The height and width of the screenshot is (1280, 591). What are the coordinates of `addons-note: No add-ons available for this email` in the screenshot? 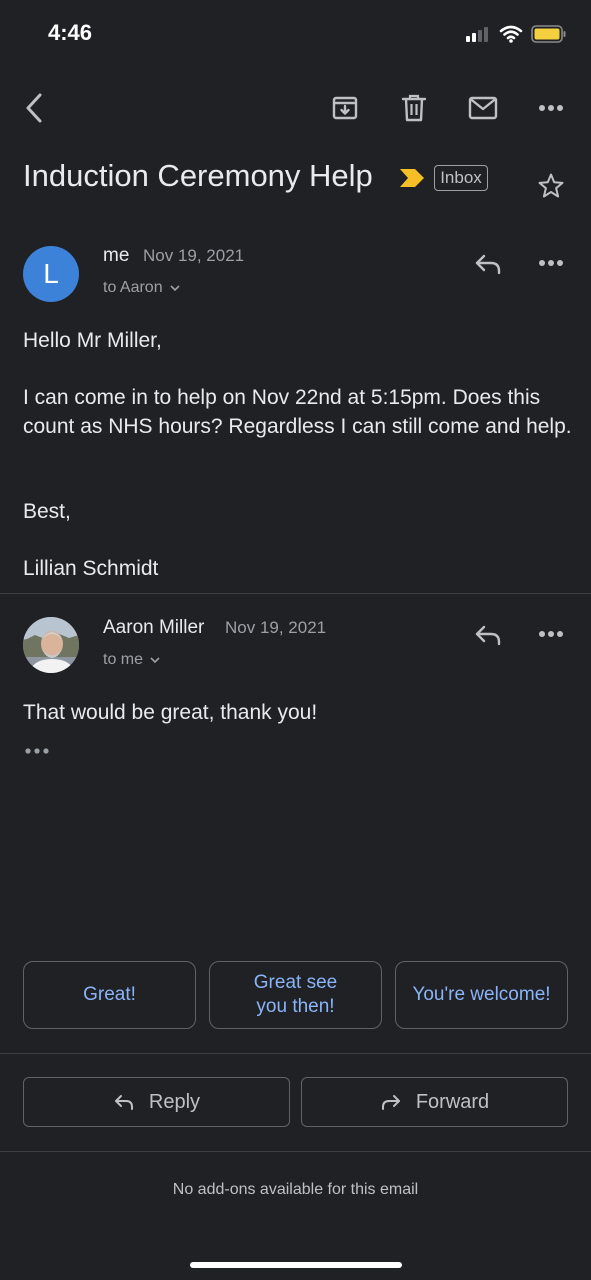 It's located at (295, 1189).